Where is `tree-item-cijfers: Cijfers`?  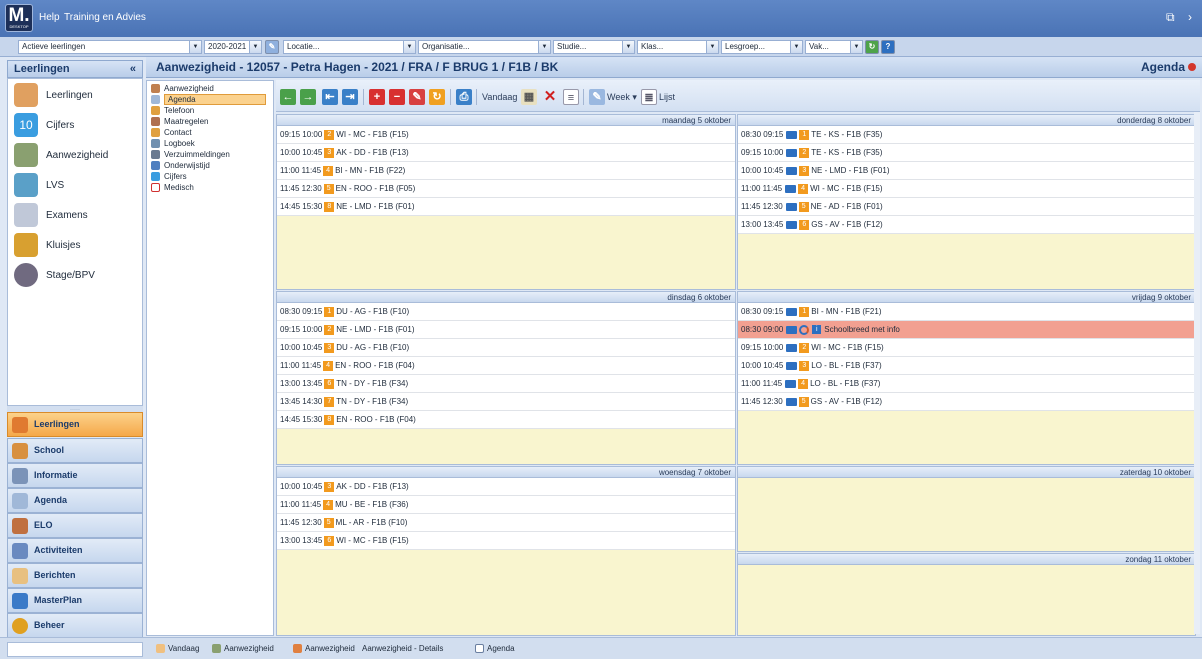 tree-item-cijfers: Cijfers is located at coordinates (209, 176).